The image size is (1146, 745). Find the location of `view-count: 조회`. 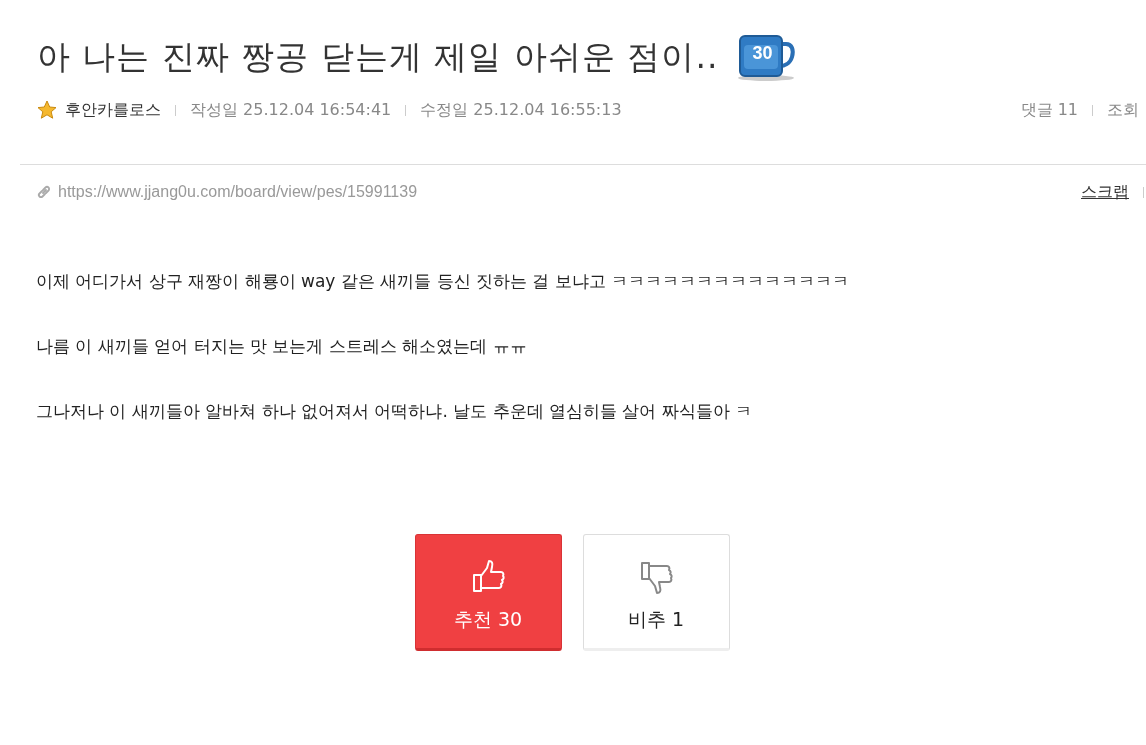

view-count: 조회 is located at coordinates (1123, 110).